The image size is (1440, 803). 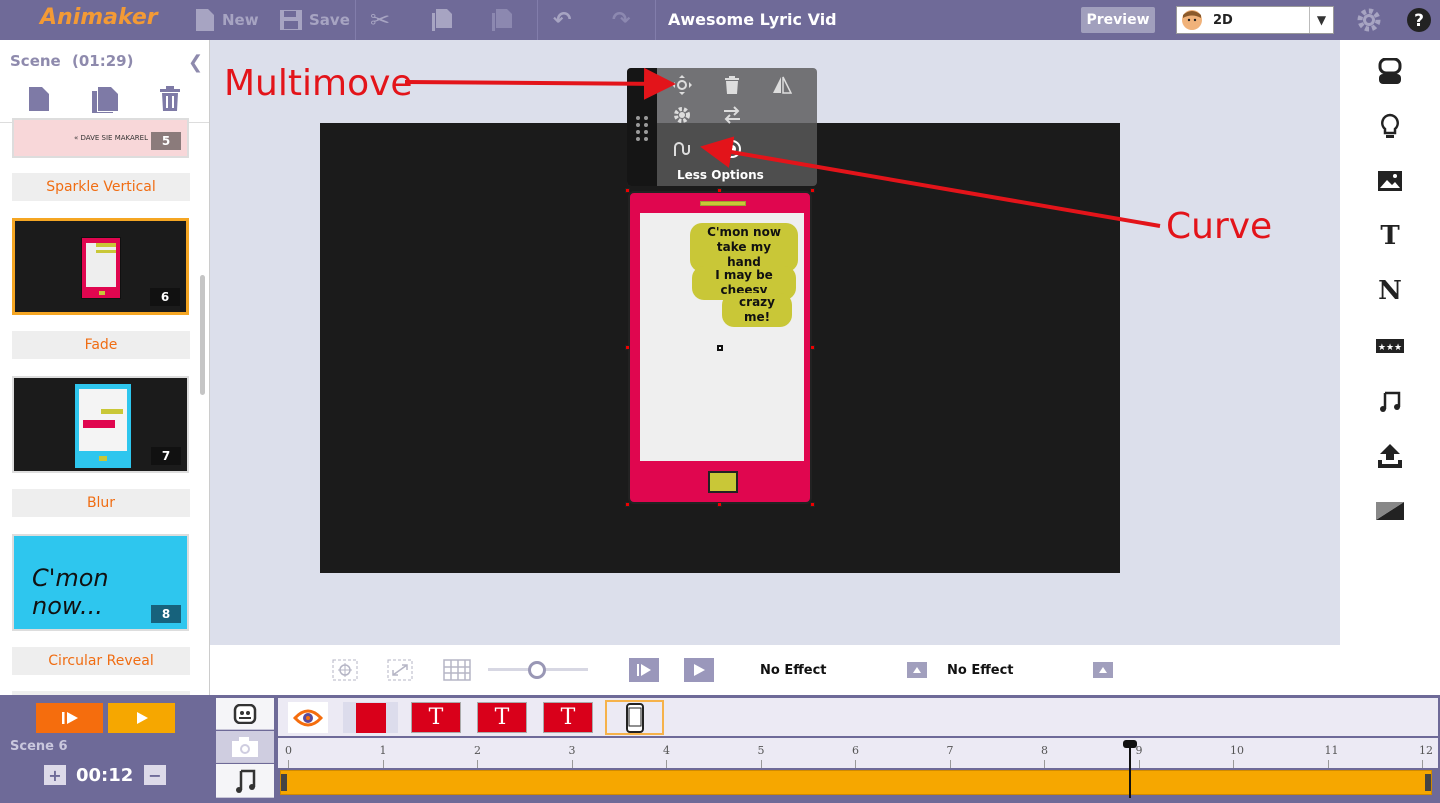 I want to click on curve-annotation: Curve, so click(x=1219, y=226).